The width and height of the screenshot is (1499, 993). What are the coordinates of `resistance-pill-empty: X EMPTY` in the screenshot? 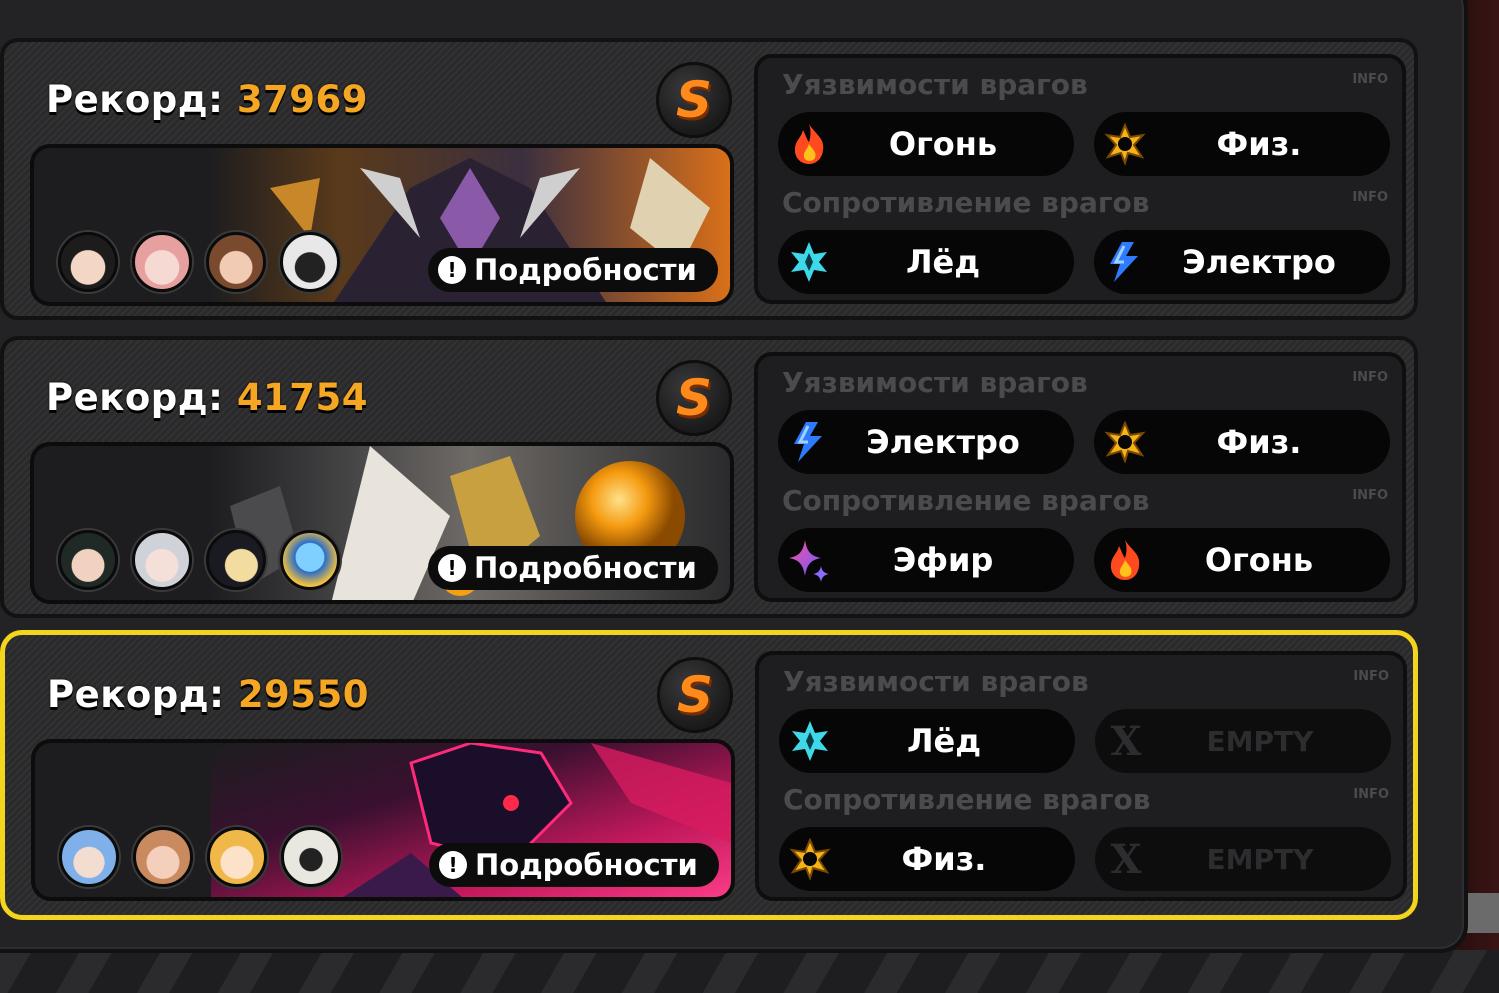 It's located at (1243, 859).